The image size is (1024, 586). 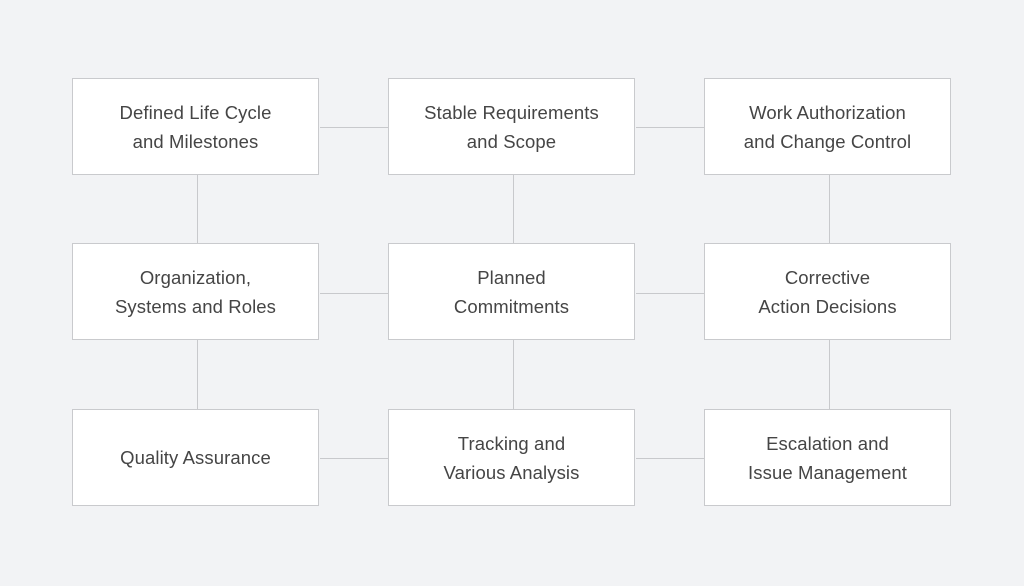 I want to click on node-label: Corrective Action Decisions, so click(x=827, y=291).